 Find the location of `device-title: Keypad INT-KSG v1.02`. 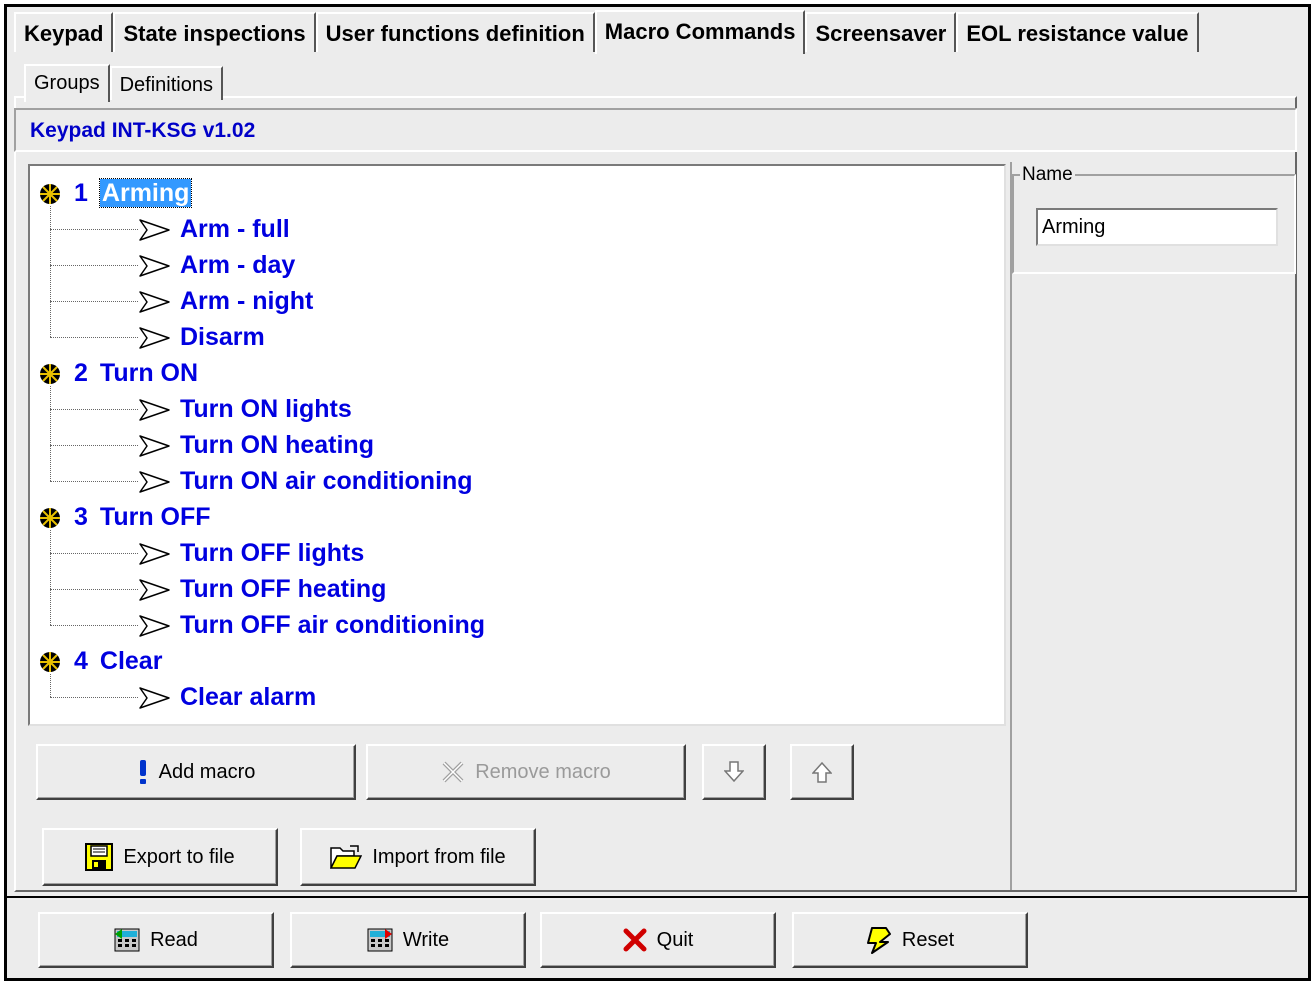

device-title: Keypad INT-KSG v1.02 is located at coordinates (143, 130).